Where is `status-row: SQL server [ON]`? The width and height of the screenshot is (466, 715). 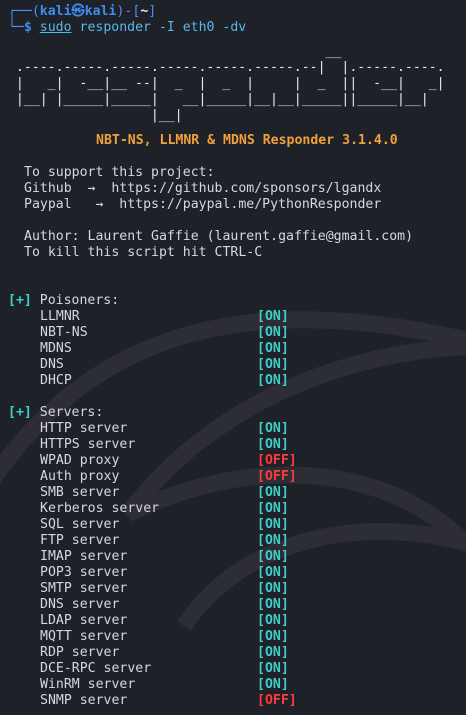 status-row: SQL server [ON] is located at coordinates (233, 525).